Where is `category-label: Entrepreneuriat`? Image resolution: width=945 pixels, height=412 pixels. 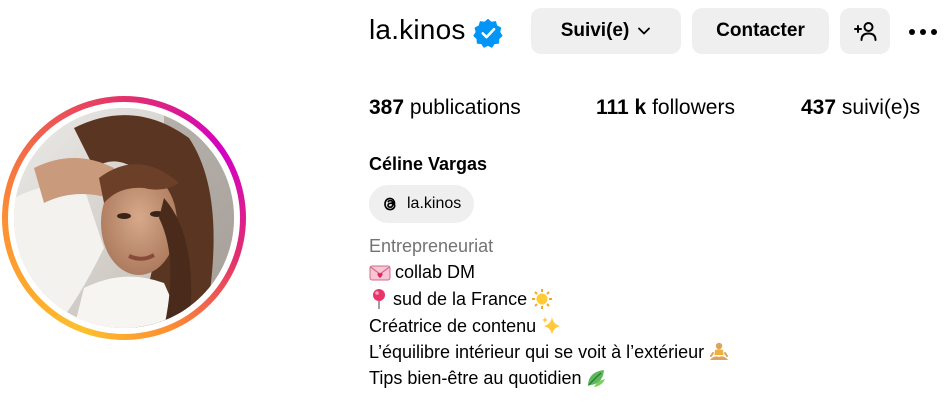 category-label: Entrepreneuriat is located at coordinates (431, 246).